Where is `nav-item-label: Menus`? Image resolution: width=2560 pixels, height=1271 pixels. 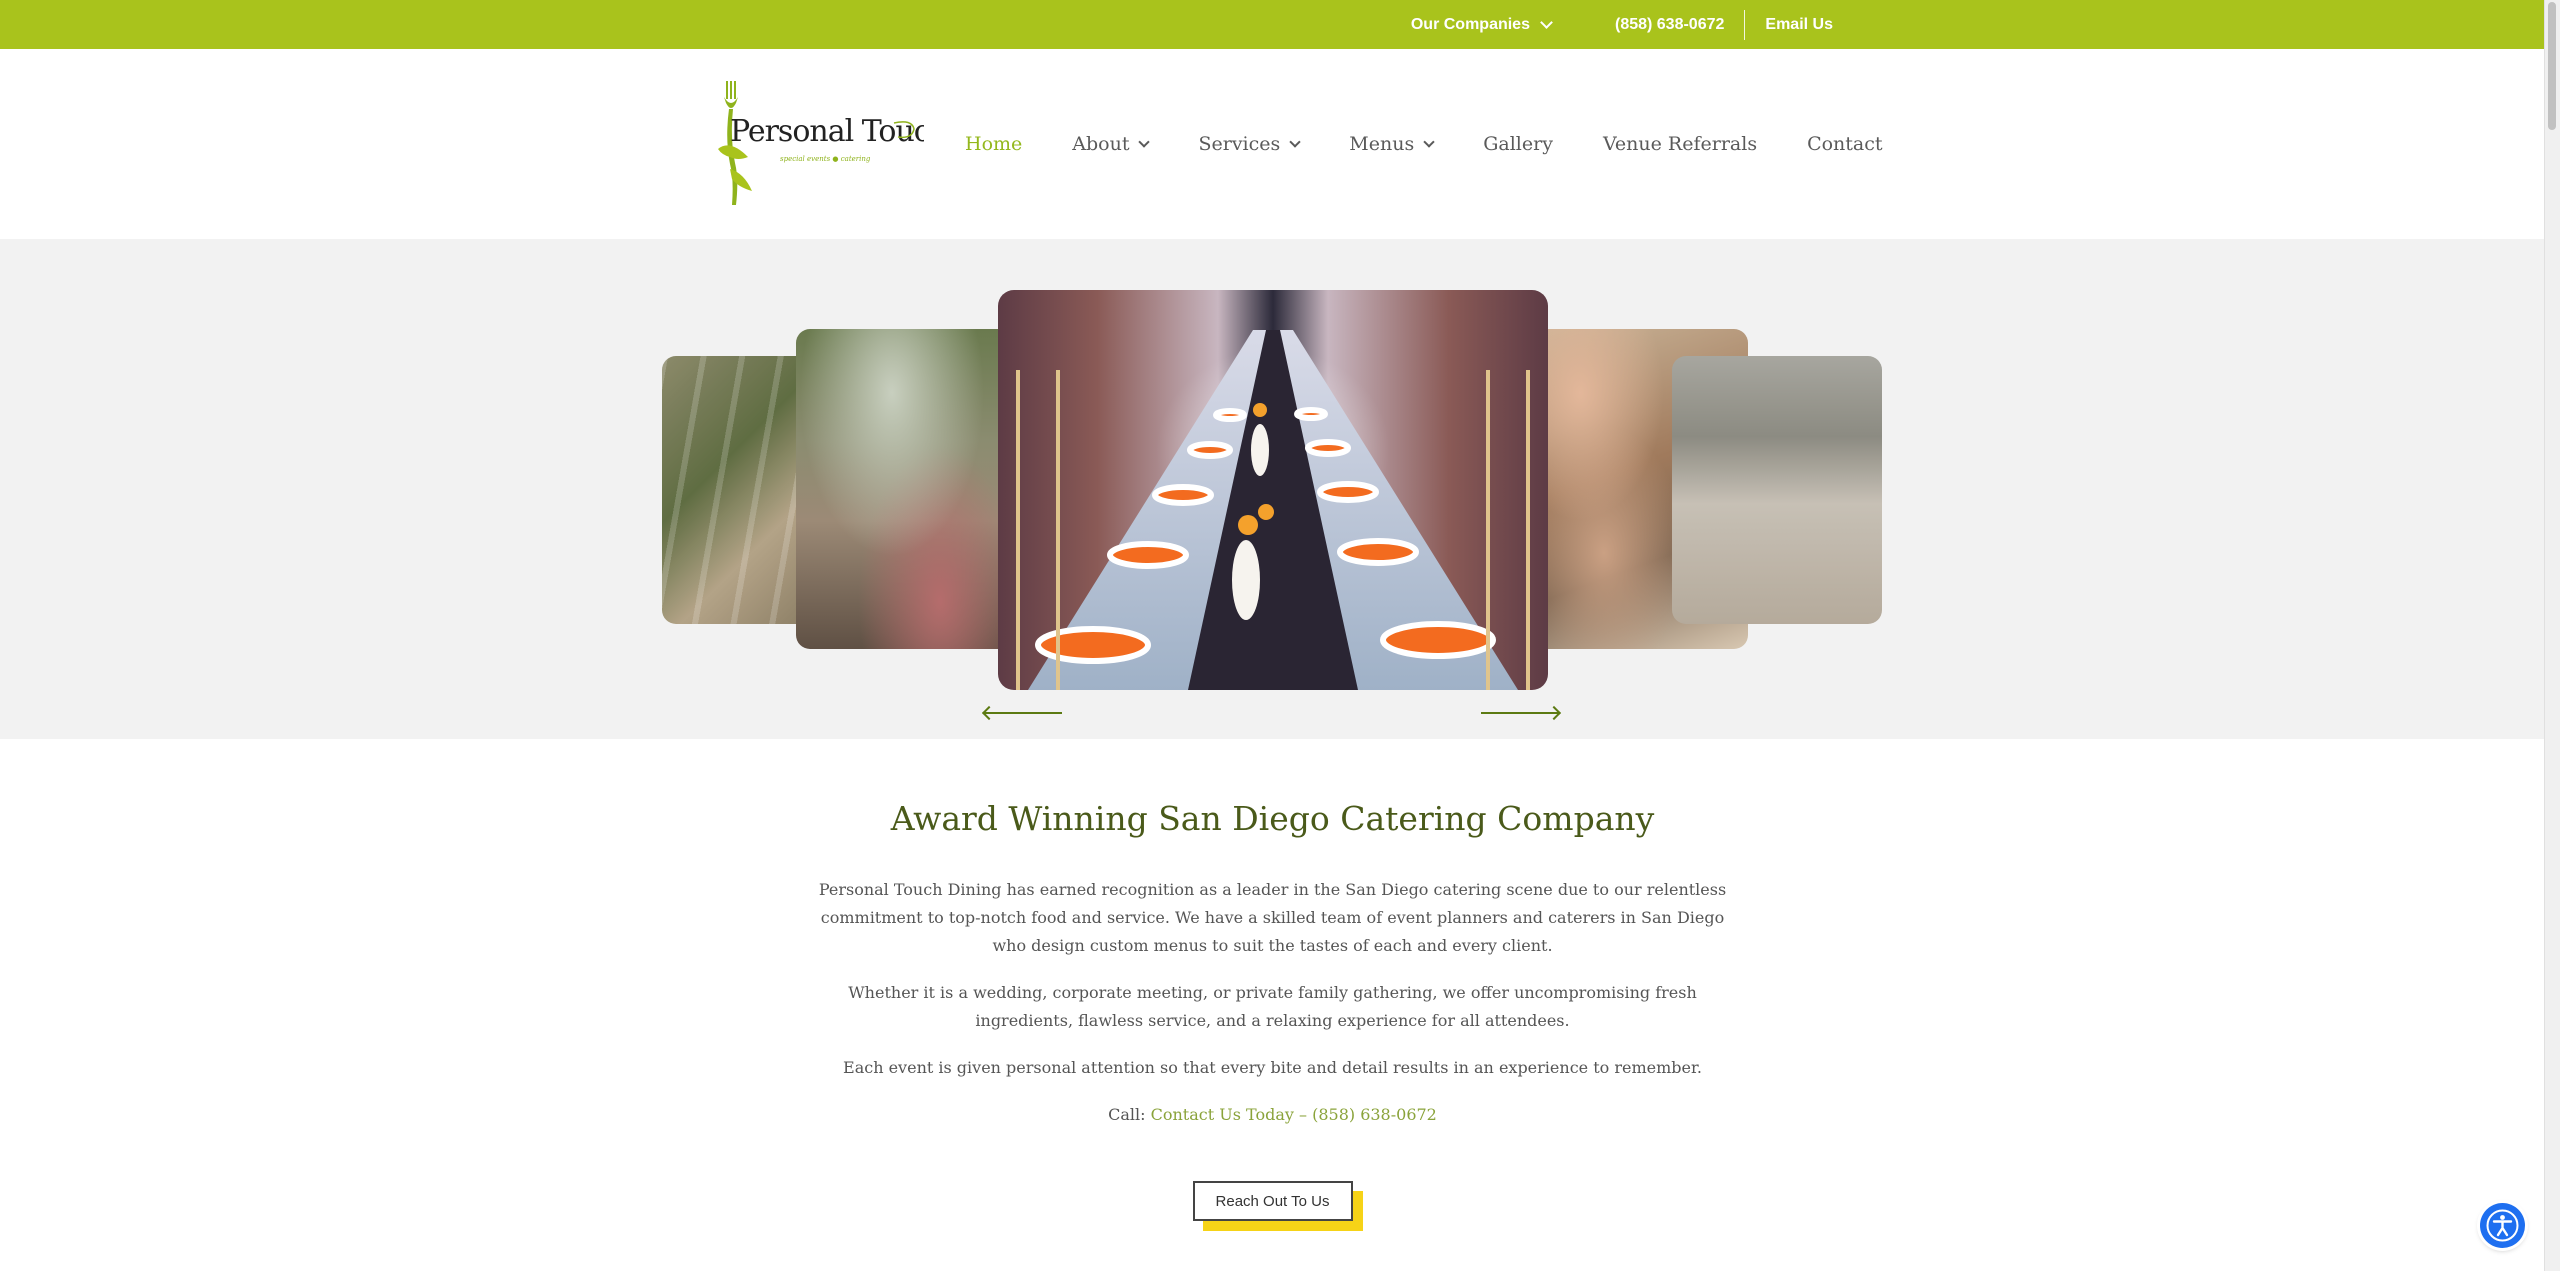 nav-item-label: Menus is located at coordinates (1382, 144).